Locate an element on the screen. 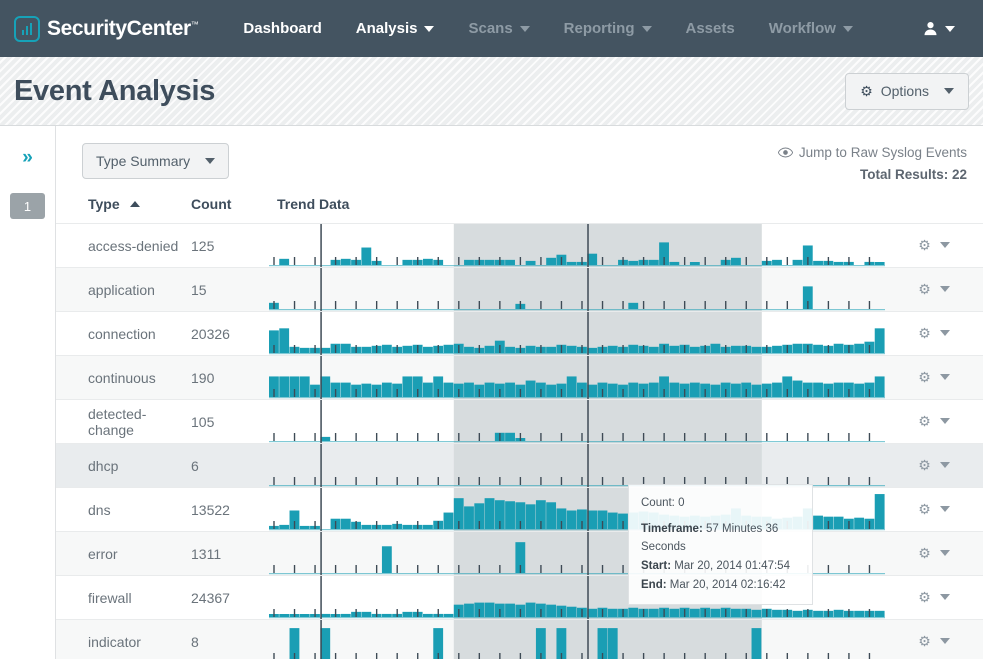 The width and height of the screenshot is (983, 659). cell-count: 125 is located at coordinates (230, 245).